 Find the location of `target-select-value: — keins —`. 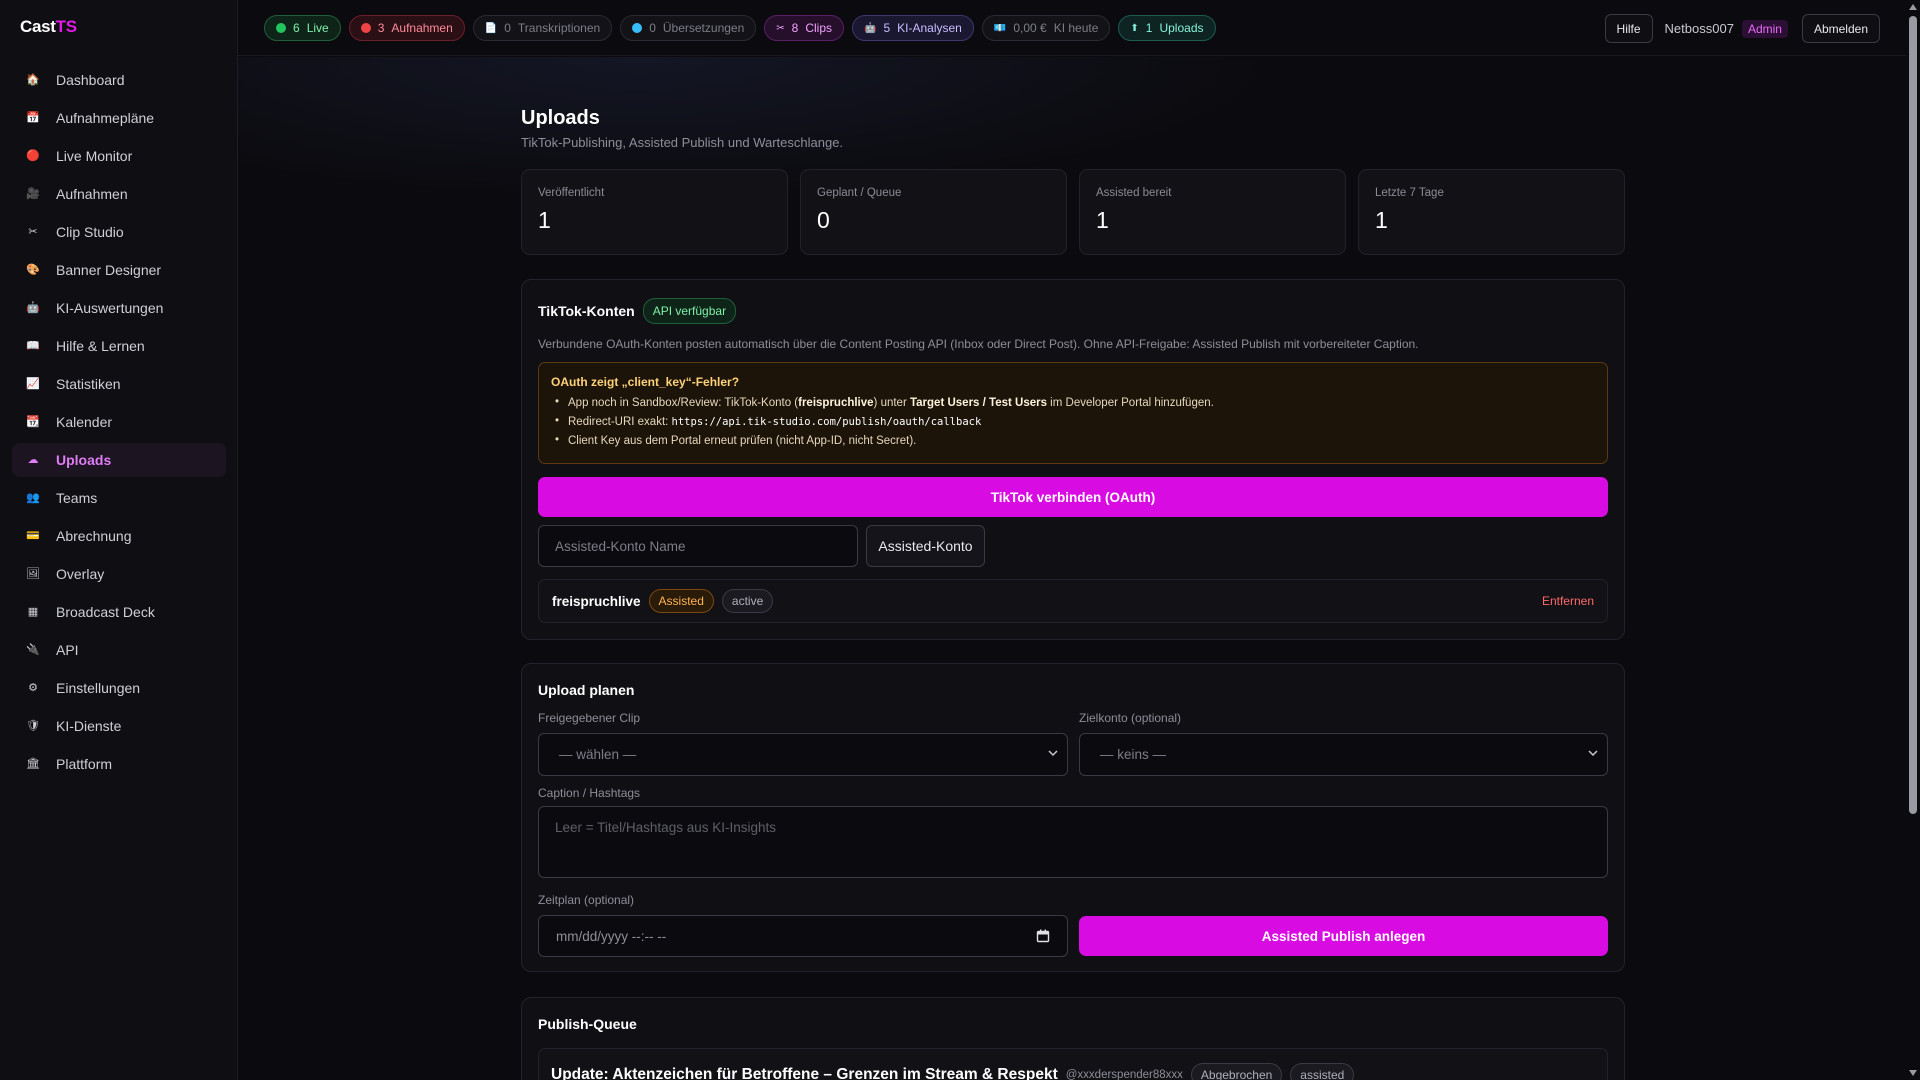

target-select-value: — keins — is located at coordinates (1133, 754).